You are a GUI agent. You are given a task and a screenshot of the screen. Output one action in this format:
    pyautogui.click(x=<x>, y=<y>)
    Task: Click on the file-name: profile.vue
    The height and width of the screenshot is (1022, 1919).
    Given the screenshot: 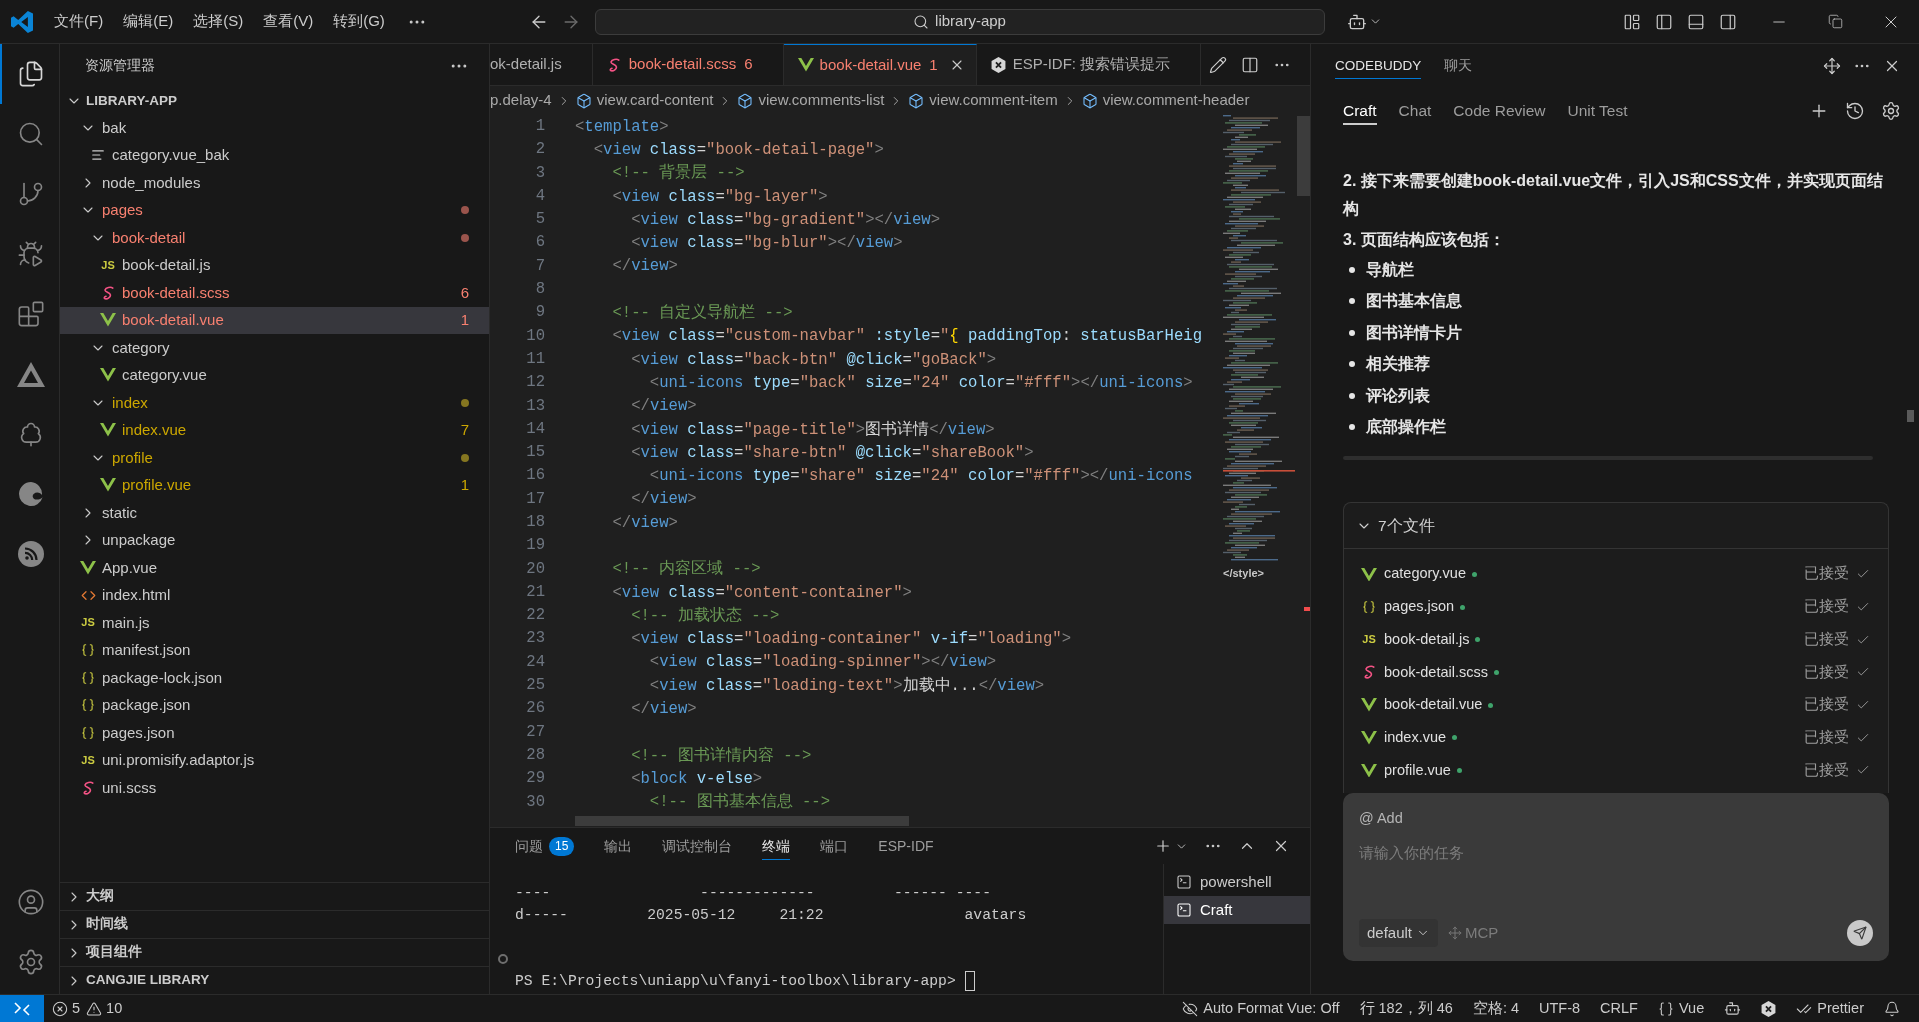 What is the action you would take?
    pyautogui.click(x=1417, y=770)
    